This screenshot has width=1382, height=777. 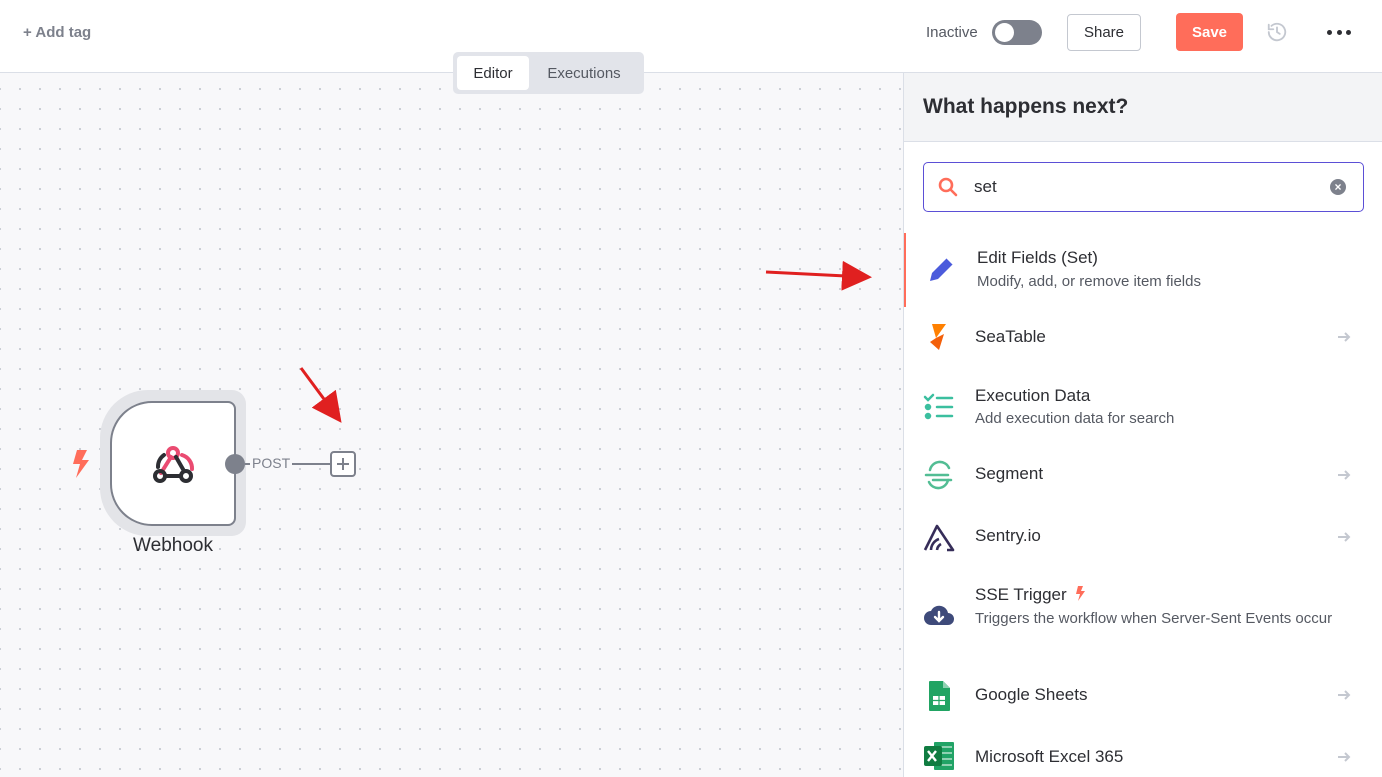 I want to click on search-box: ×, so click(x=1143, y=187).